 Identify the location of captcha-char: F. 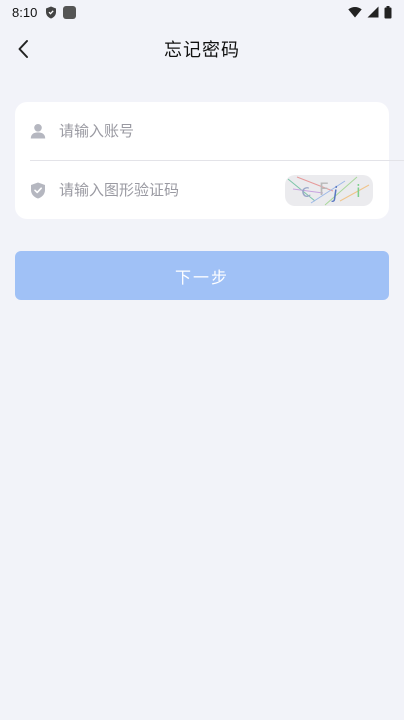
(324, 190).